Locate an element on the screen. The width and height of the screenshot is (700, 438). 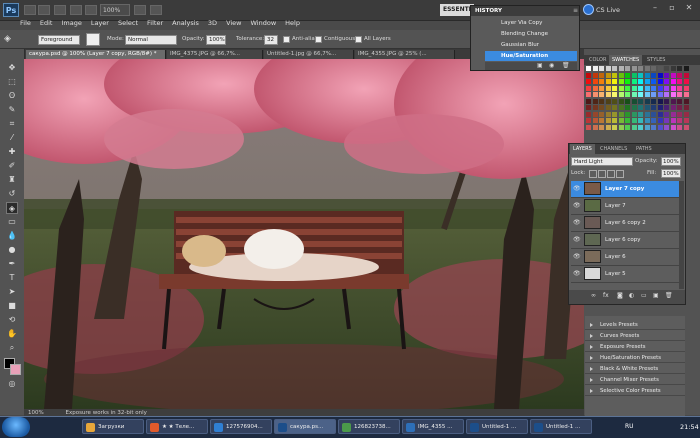
menu-edit: Edit is located at coordinates (46, 23).